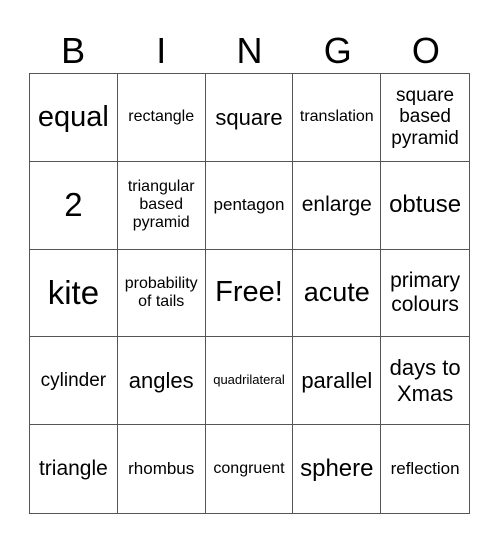  I want to click on bingo-cell: 2, so click(74, 205).